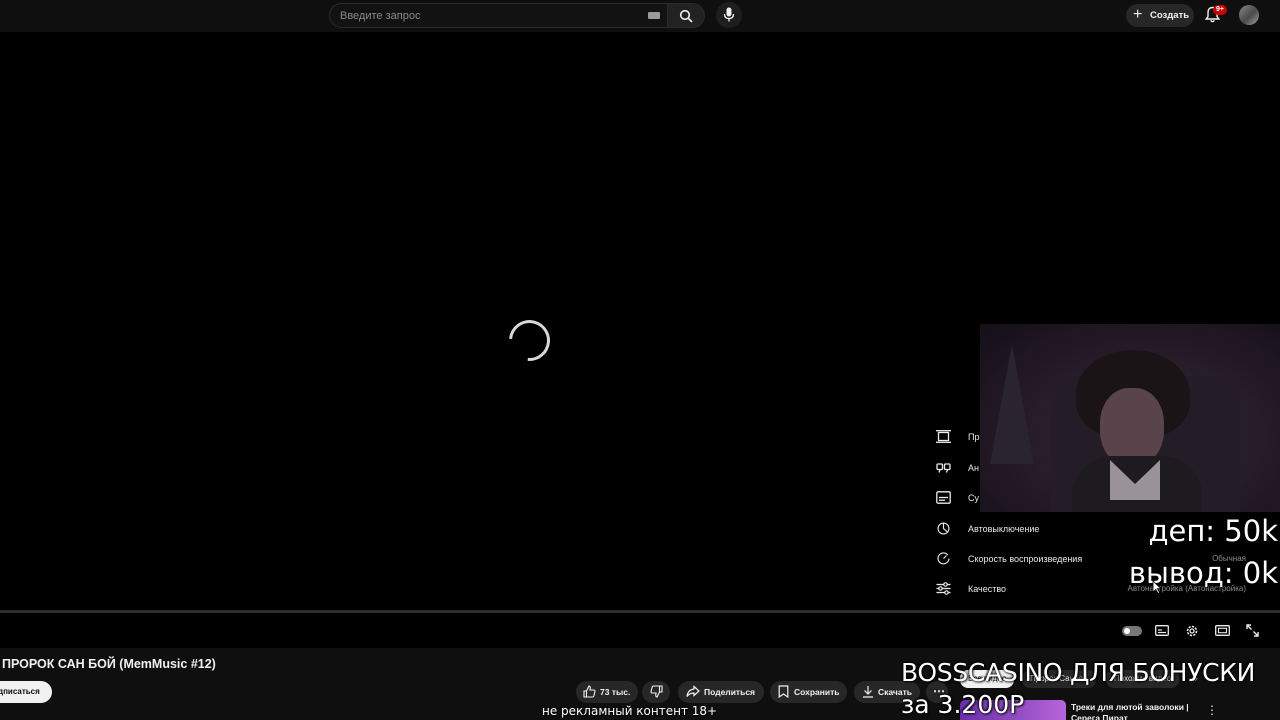  Describe the element at coordinates (868, 692) in the screenshot. I see `download-icon` at that location.